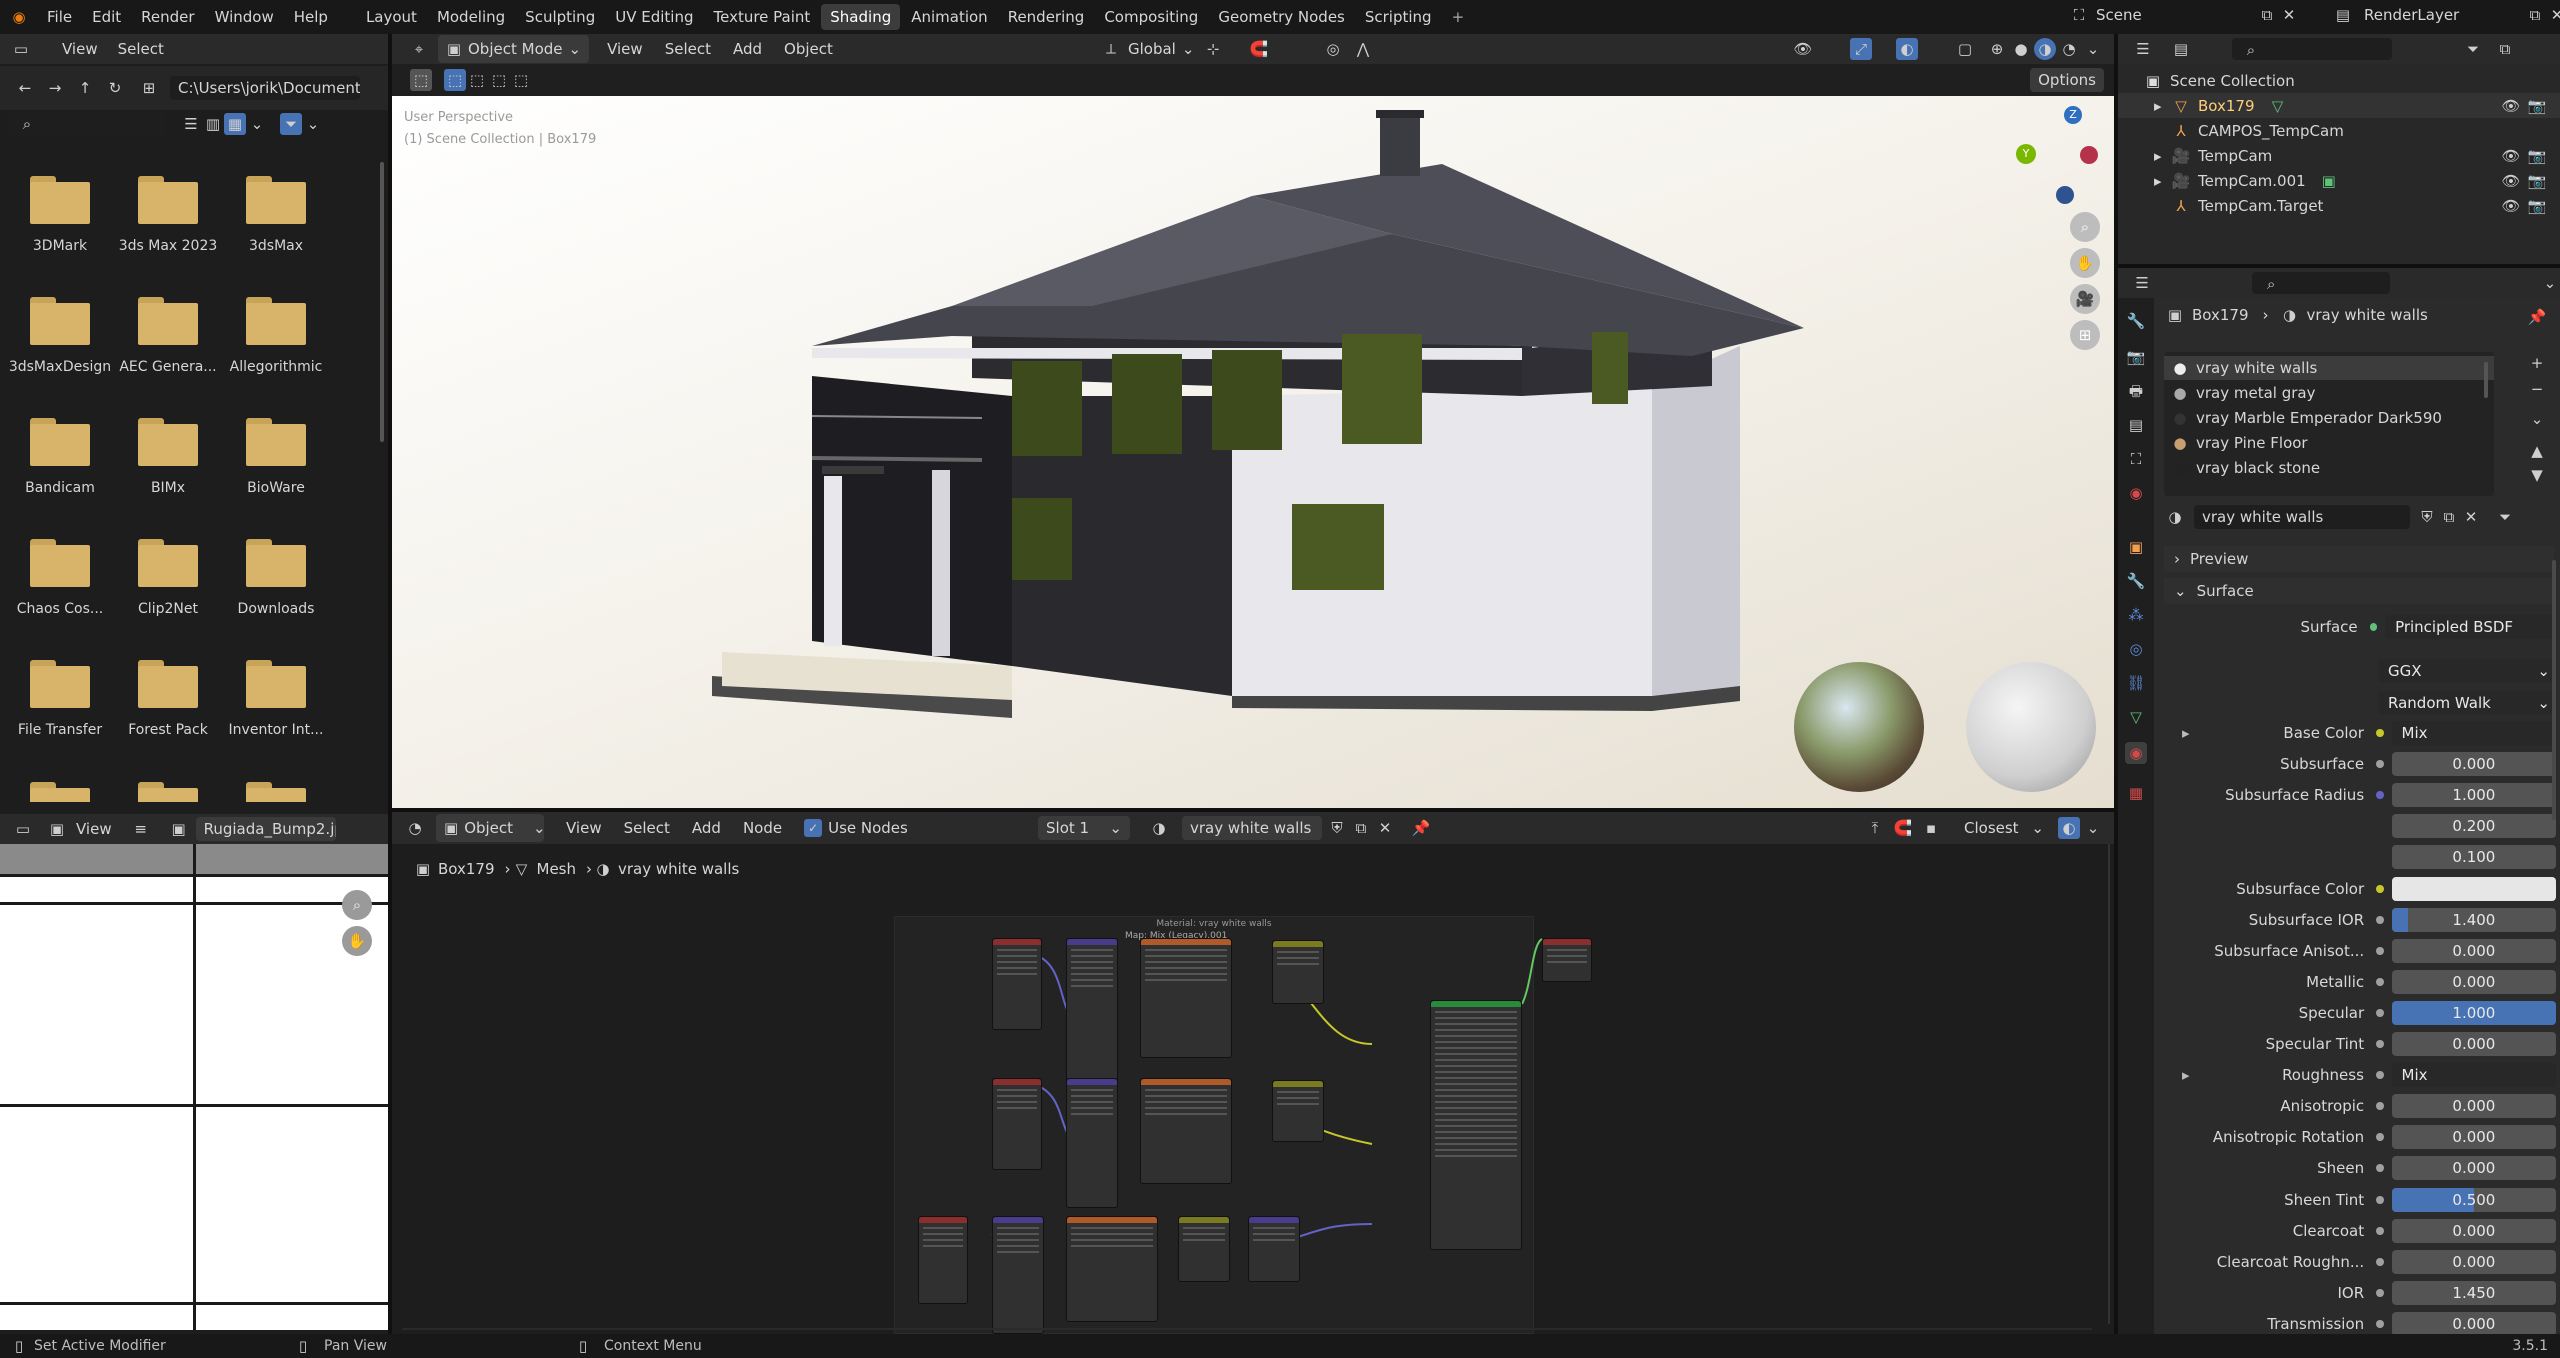  I want to click on gizmo-z-axis: Z, so click(2073, 115).